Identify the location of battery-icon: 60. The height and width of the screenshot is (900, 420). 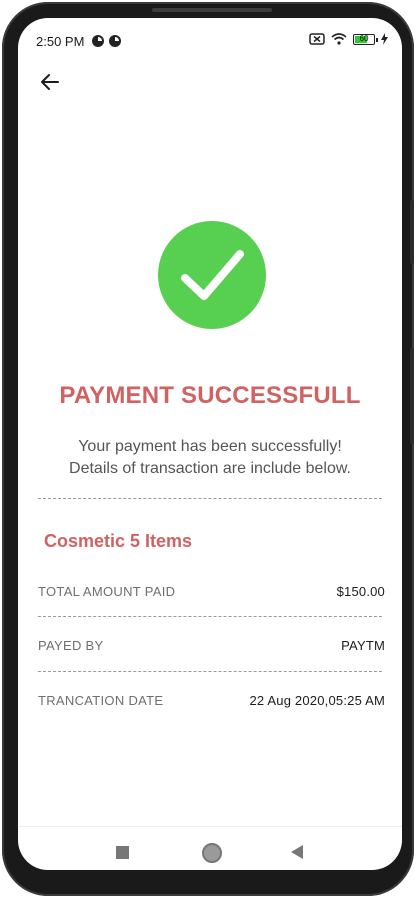
(365, 39).